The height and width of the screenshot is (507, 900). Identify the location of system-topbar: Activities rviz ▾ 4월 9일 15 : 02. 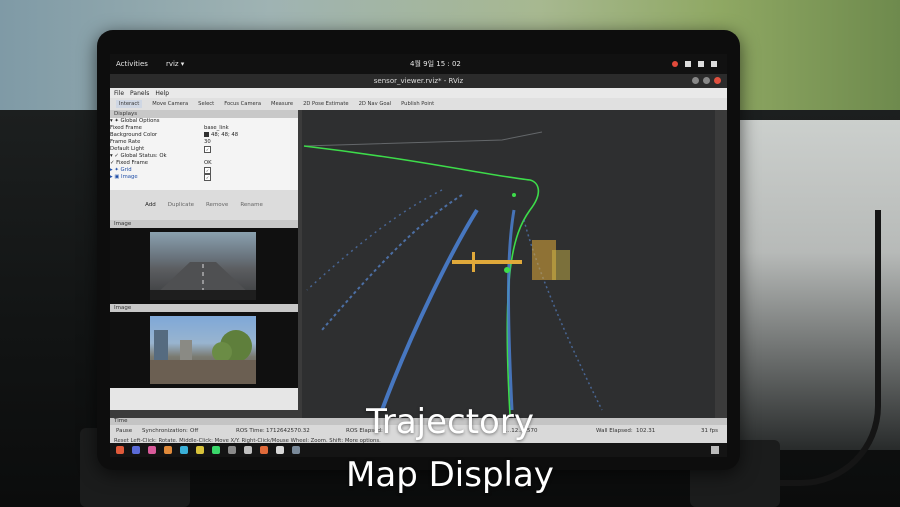
(418, 64).